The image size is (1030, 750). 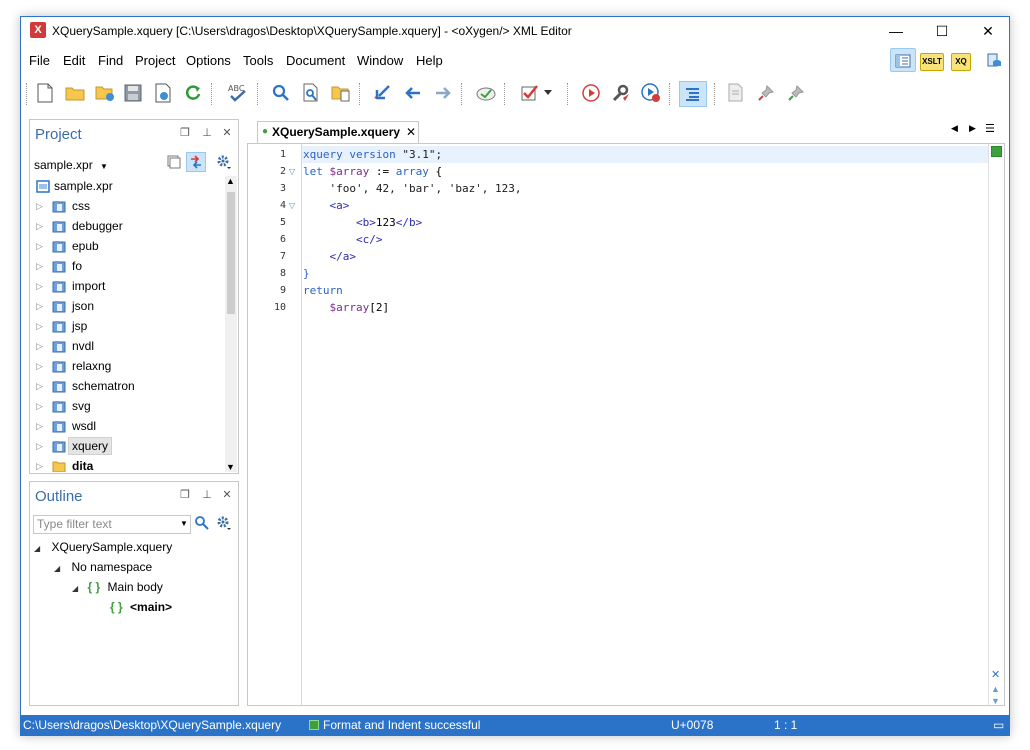 What do you see at coordinates (193, 93) in the screenshot?
I see `reload-icon` at bounding box center [193, 93].